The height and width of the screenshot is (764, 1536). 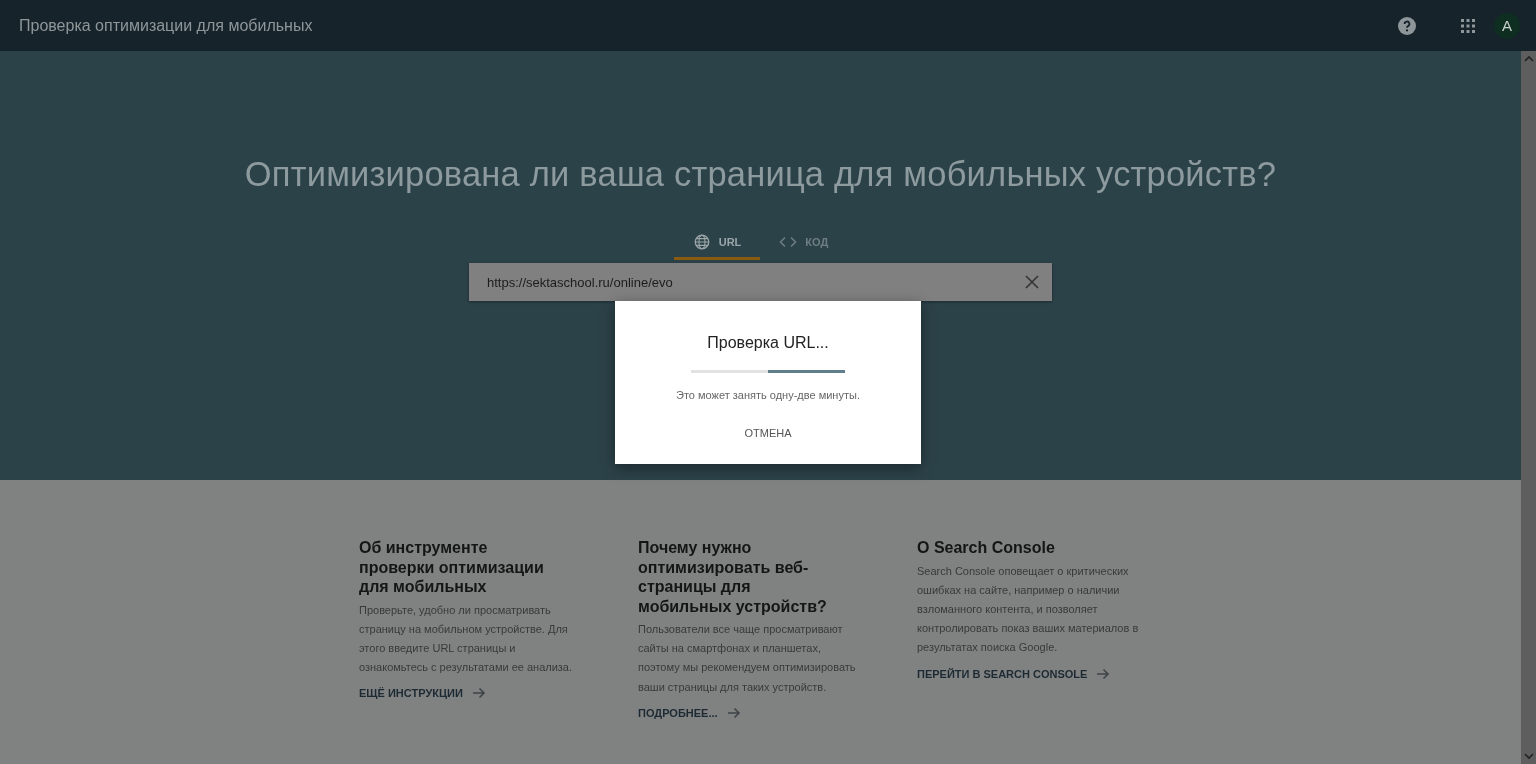 What do you see at coordinates (166, 25) in the screenshot?
I see `app-title: Проверка оптимизации для мобильных` at bounding box center [166, 25].